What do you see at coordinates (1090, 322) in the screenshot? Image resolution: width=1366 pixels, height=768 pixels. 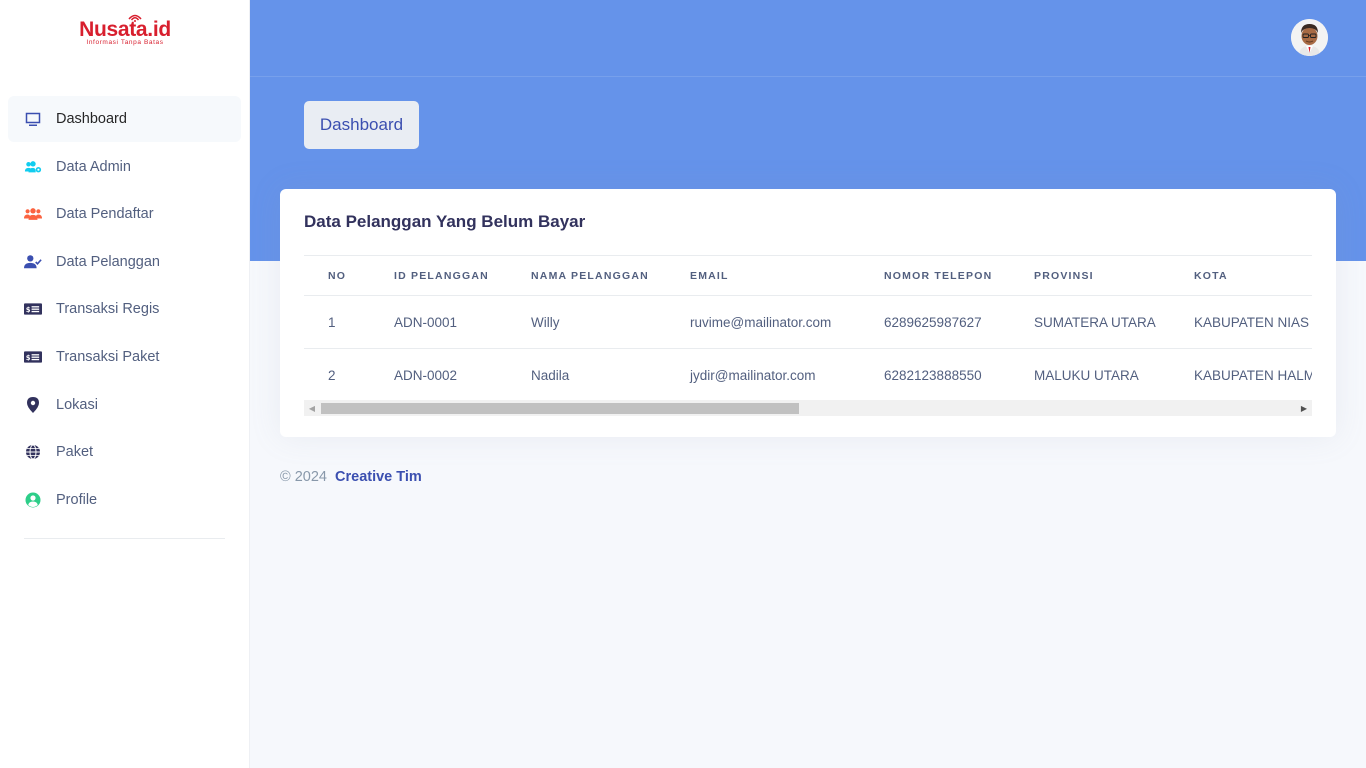 I see `cell-provinsi: SUMATERA UTARA` at bounding box center [1090, 322].